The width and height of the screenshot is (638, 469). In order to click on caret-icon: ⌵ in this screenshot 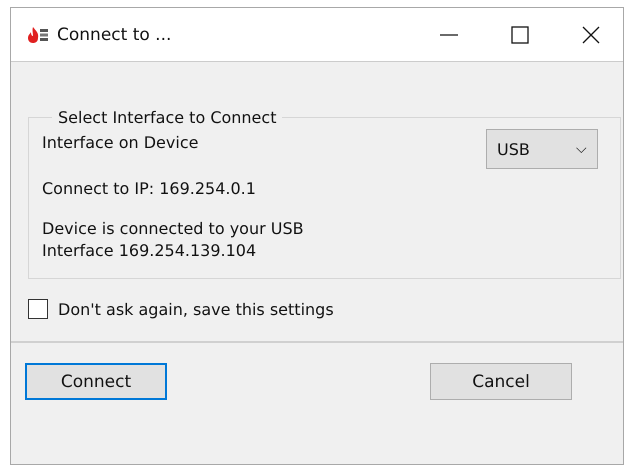, I will do `click(581, 149)`.